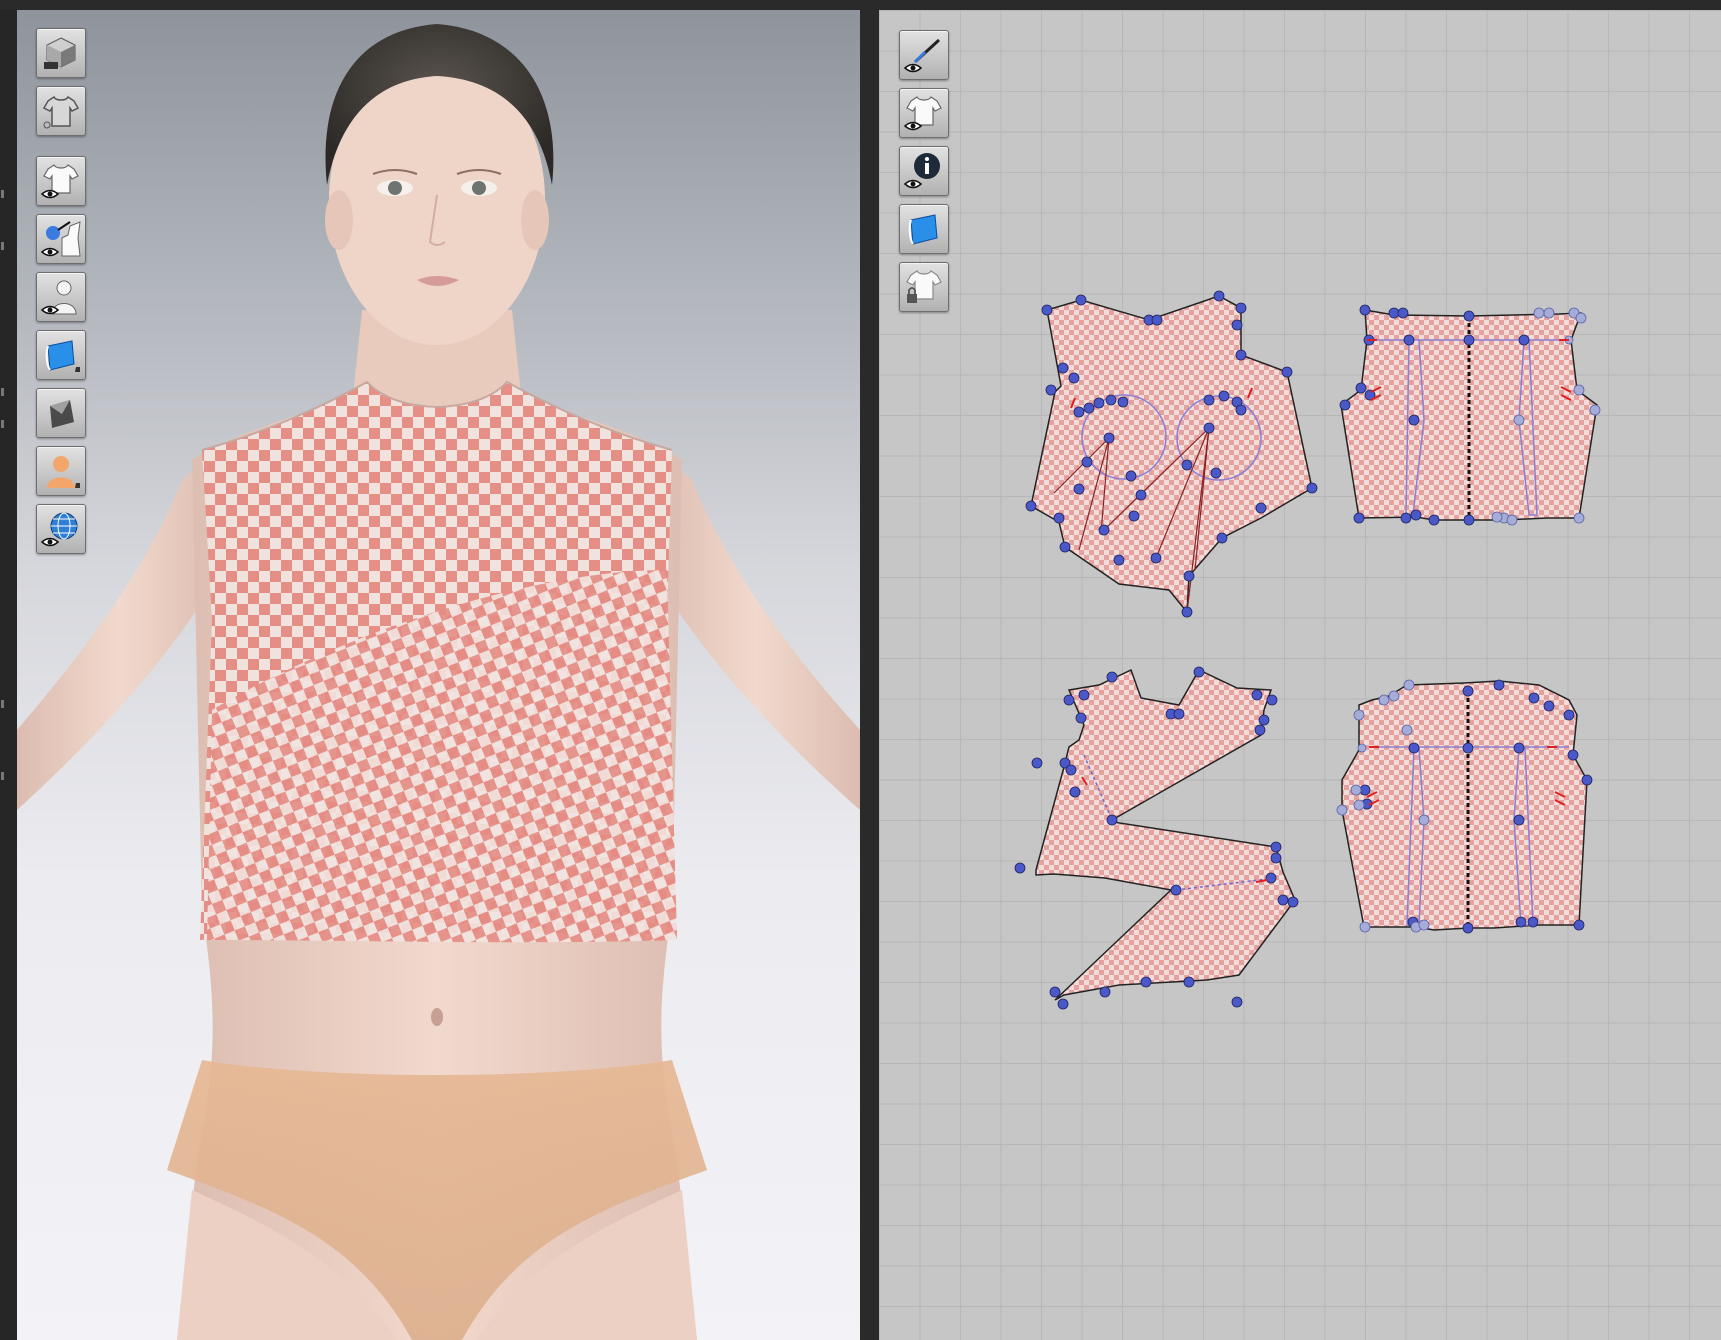 The width and height of the screenshot is (1721, 1340). I want to click on 3d-toolbar, so click(61, 295).